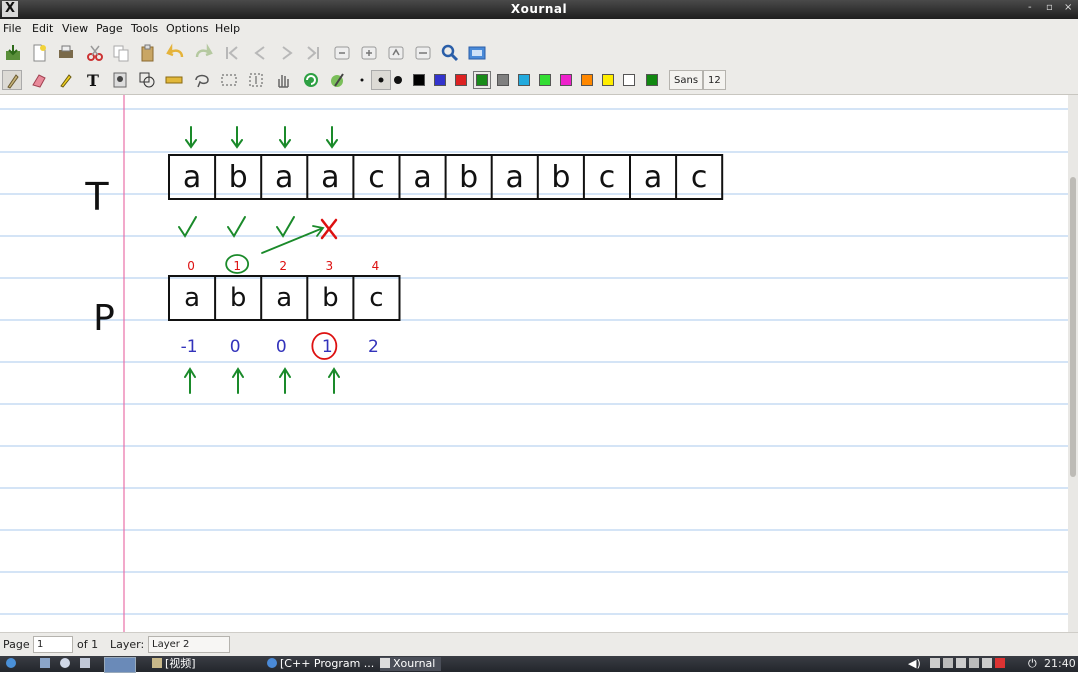 Image resolution: width=1078 pixels, height=673 pixels. What do you see at coordinates (330, 298) in the screenshot?
I see `pattern-char: b` at bounding box center [330, 298].